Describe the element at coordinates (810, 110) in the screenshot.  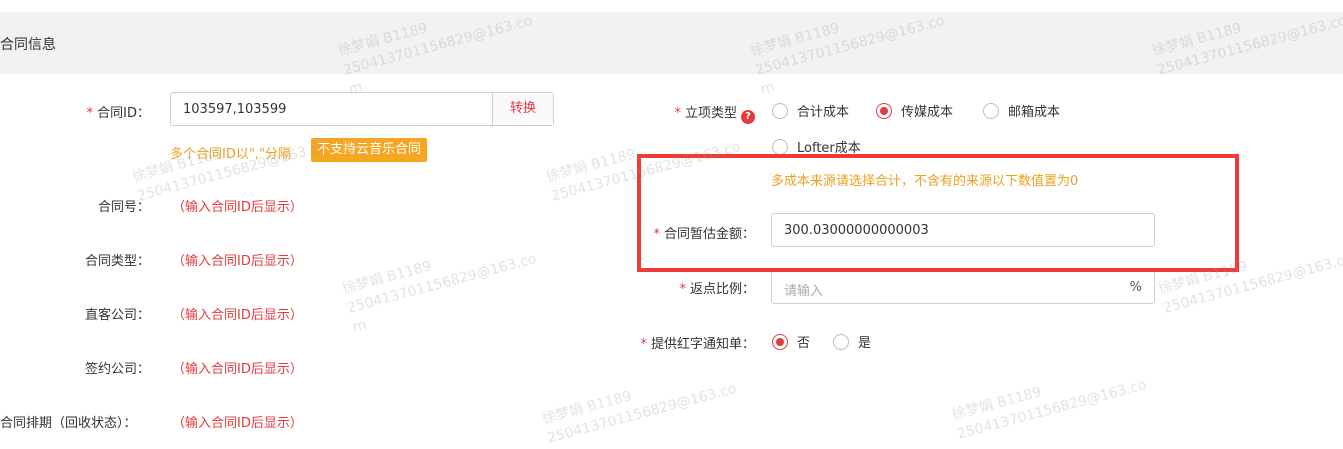
I see `radio-total-cost: 合计成本` at that location.